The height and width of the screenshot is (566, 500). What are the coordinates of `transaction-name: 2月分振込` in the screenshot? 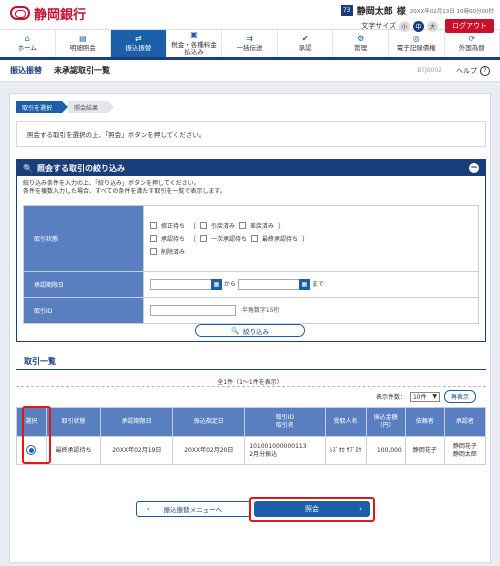 It's located at (263, 454).